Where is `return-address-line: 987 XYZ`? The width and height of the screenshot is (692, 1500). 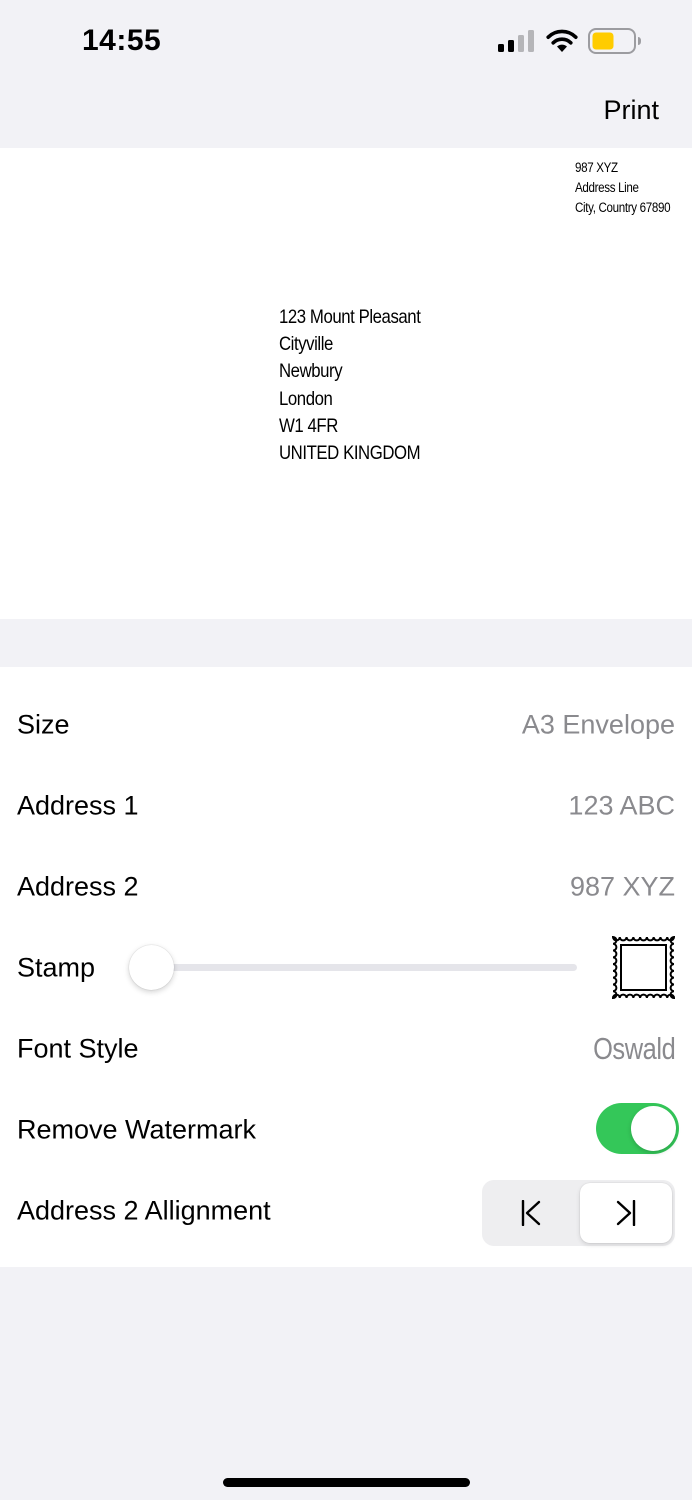
return-address-line: 987 XYZ is located at coordinates (596, 167).